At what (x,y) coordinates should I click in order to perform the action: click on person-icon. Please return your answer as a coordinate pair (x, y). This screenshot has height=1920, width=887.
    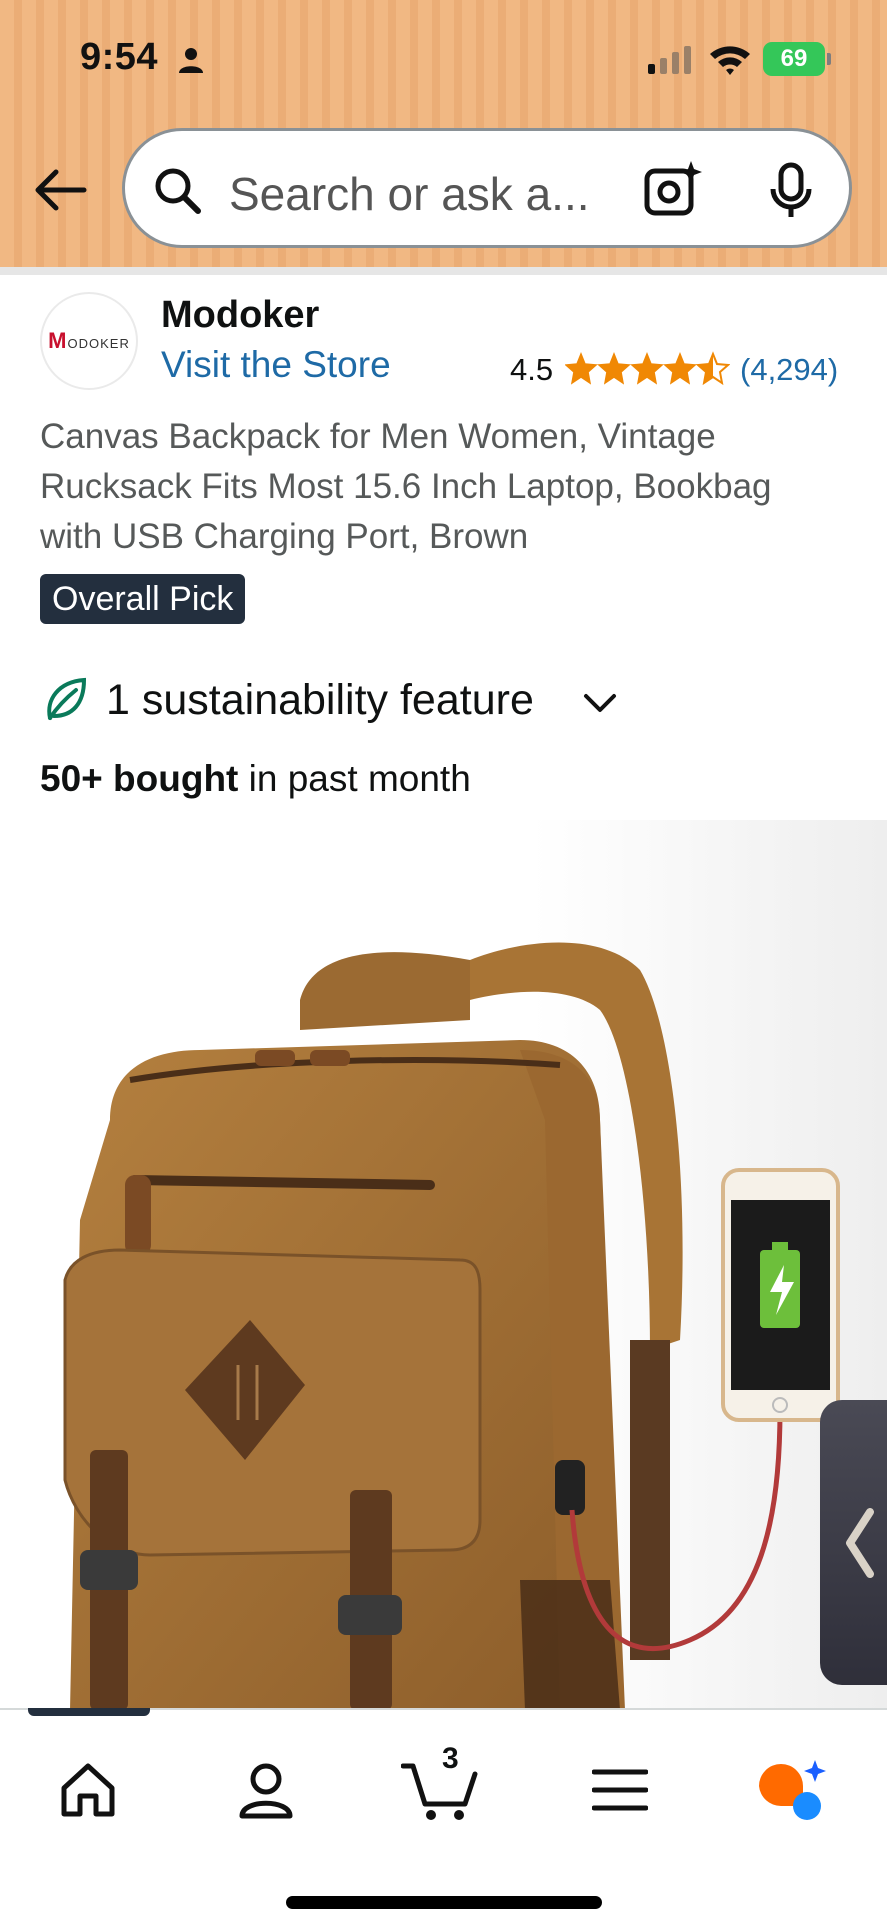
    Looking at the image, I should click on (191, 60).